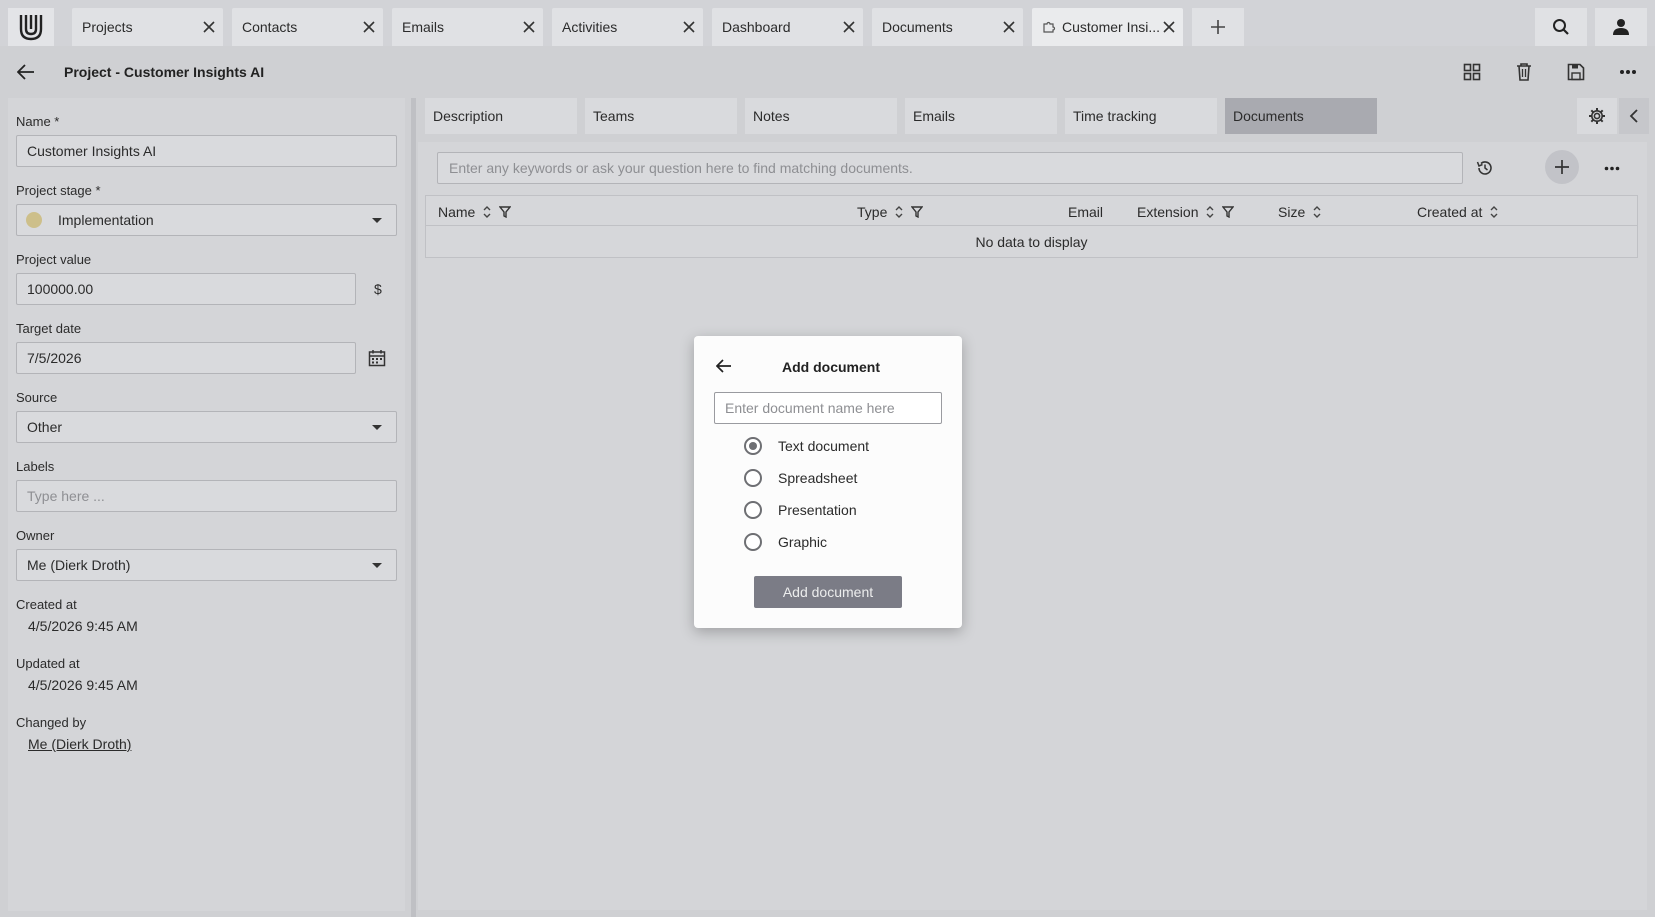 The image size is (1655, 917). I want to click on tab-contacts: Contacts, so click(307, 27).